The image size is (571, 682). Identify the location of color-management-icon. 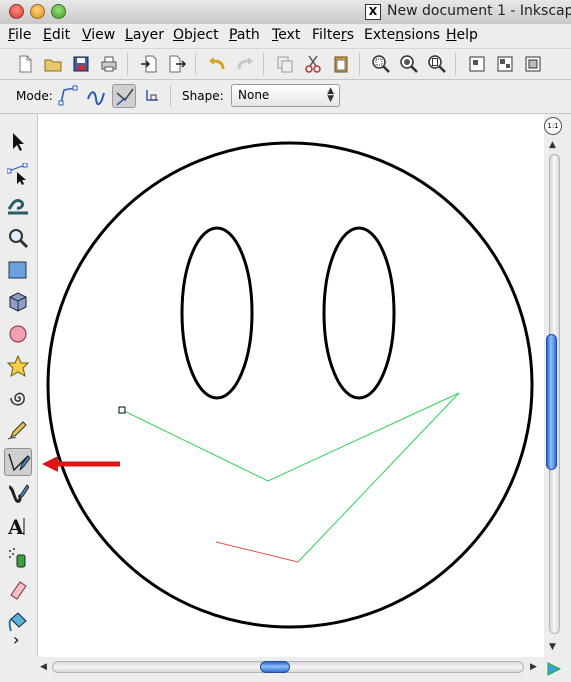
(554, 669).